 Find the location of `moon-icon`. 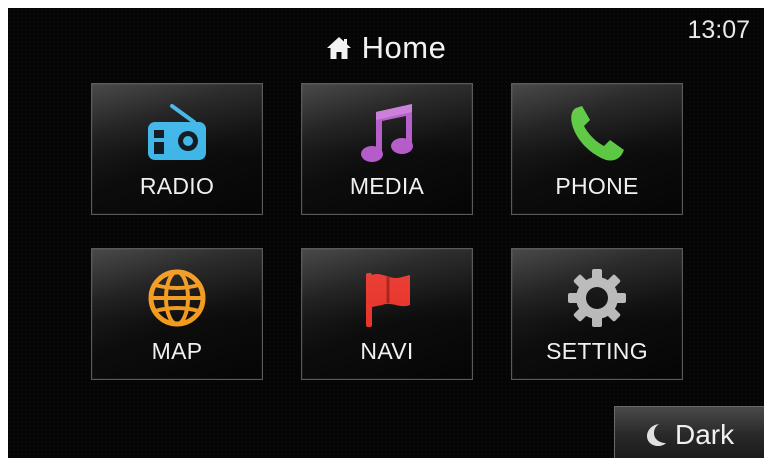

moon-icon is located at coordinates (656, 435).